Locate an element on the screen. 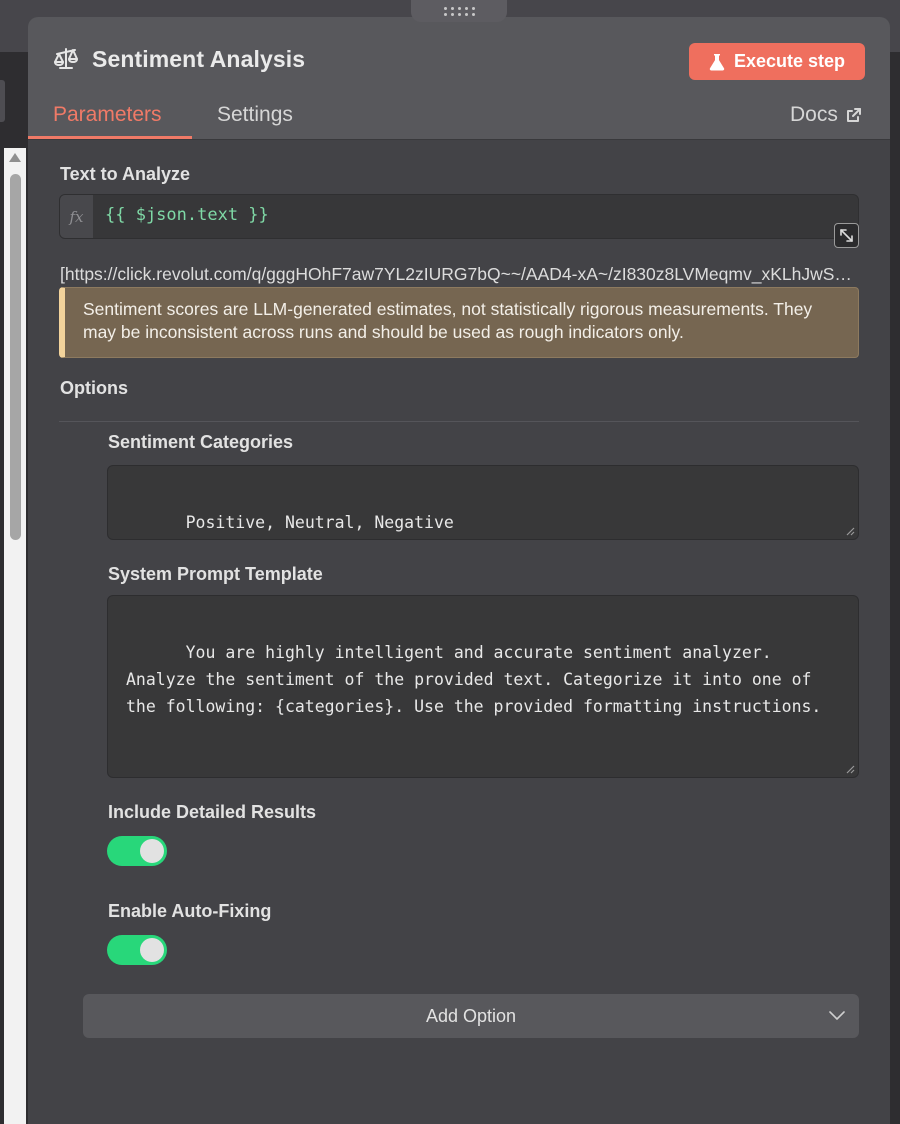 The width and height of the screenshot is (900, 1124). scroll-up-arrow-icon is located at coordinates (15, 157).